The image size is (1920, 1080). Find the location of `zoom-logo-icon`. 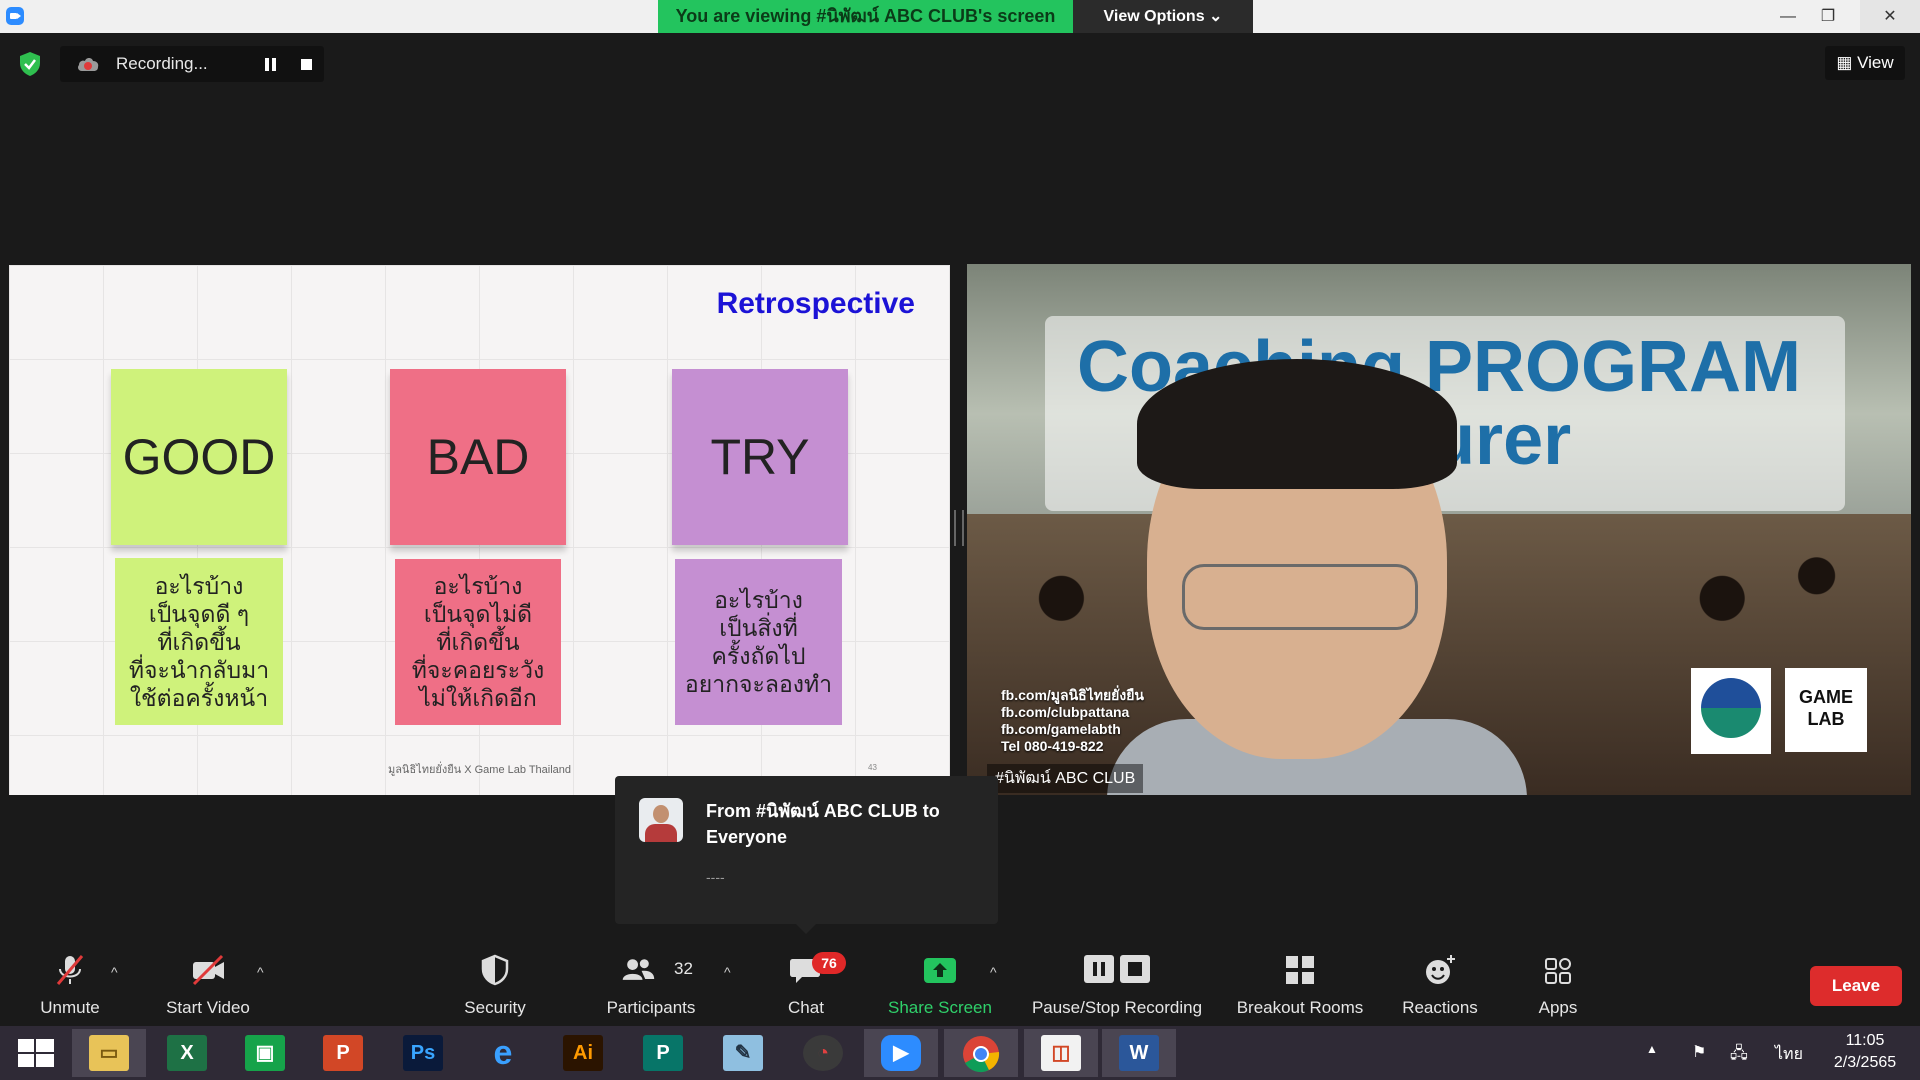

zoom-logo-icon is located at coordinates (15, 16).